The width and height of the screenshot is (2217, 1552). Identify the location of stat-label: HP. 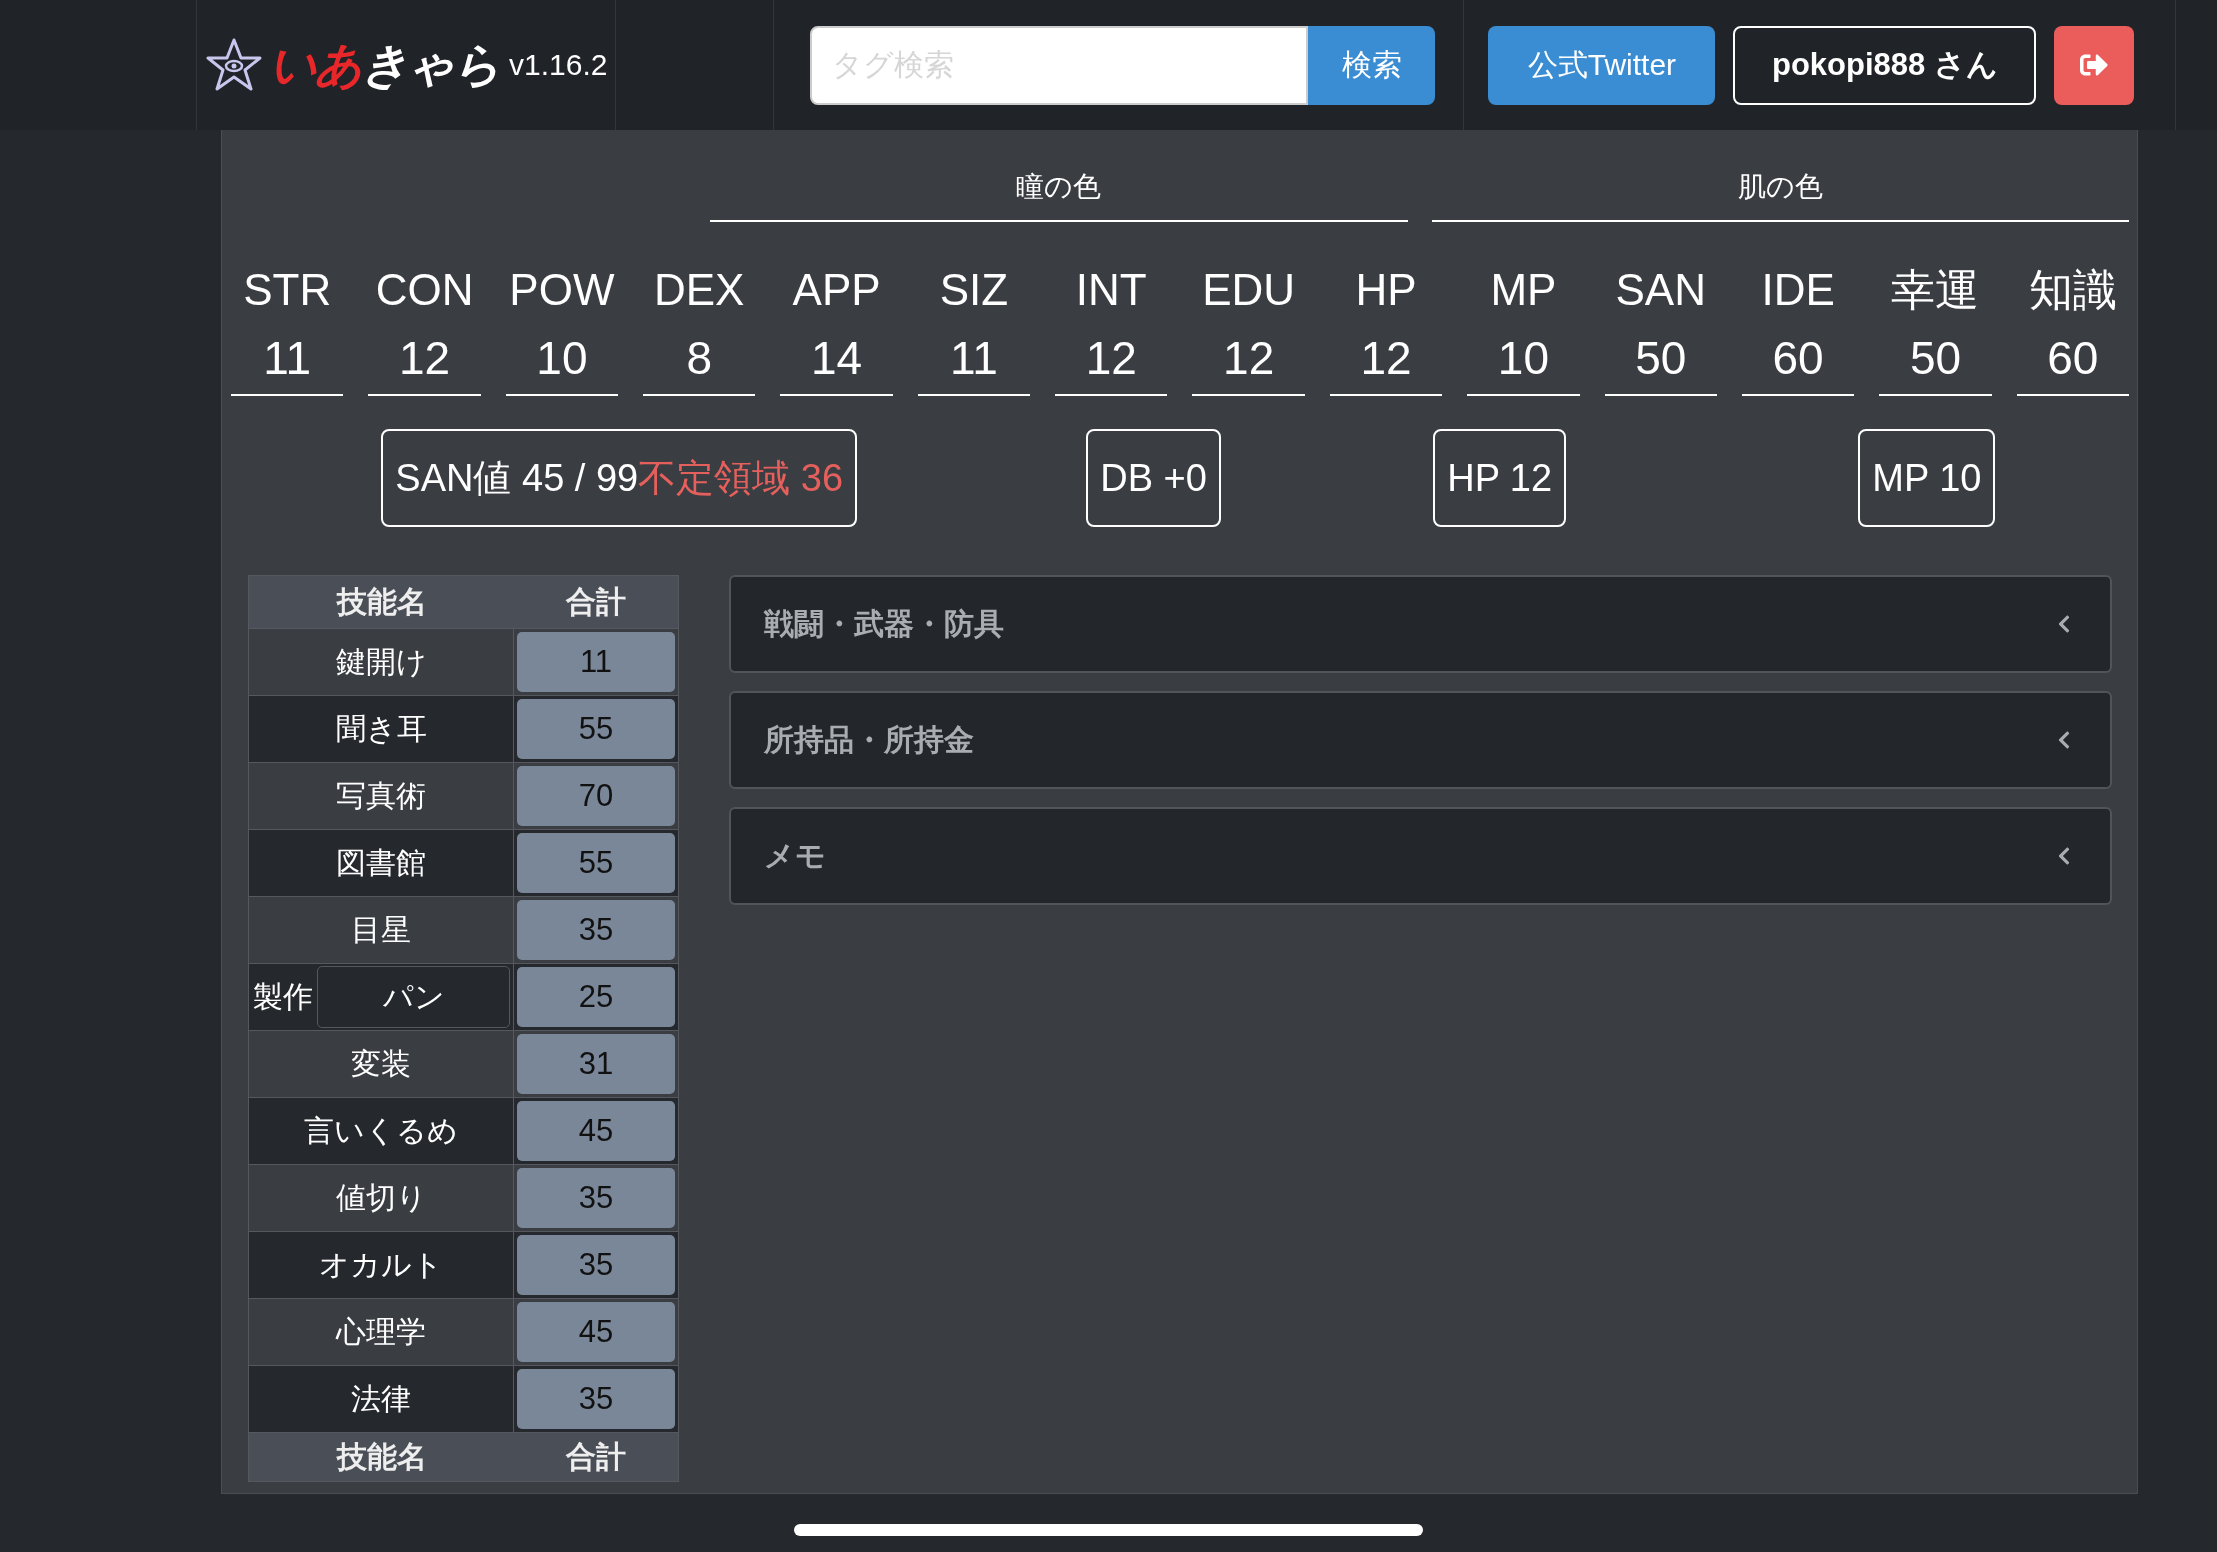
(1386, 290).